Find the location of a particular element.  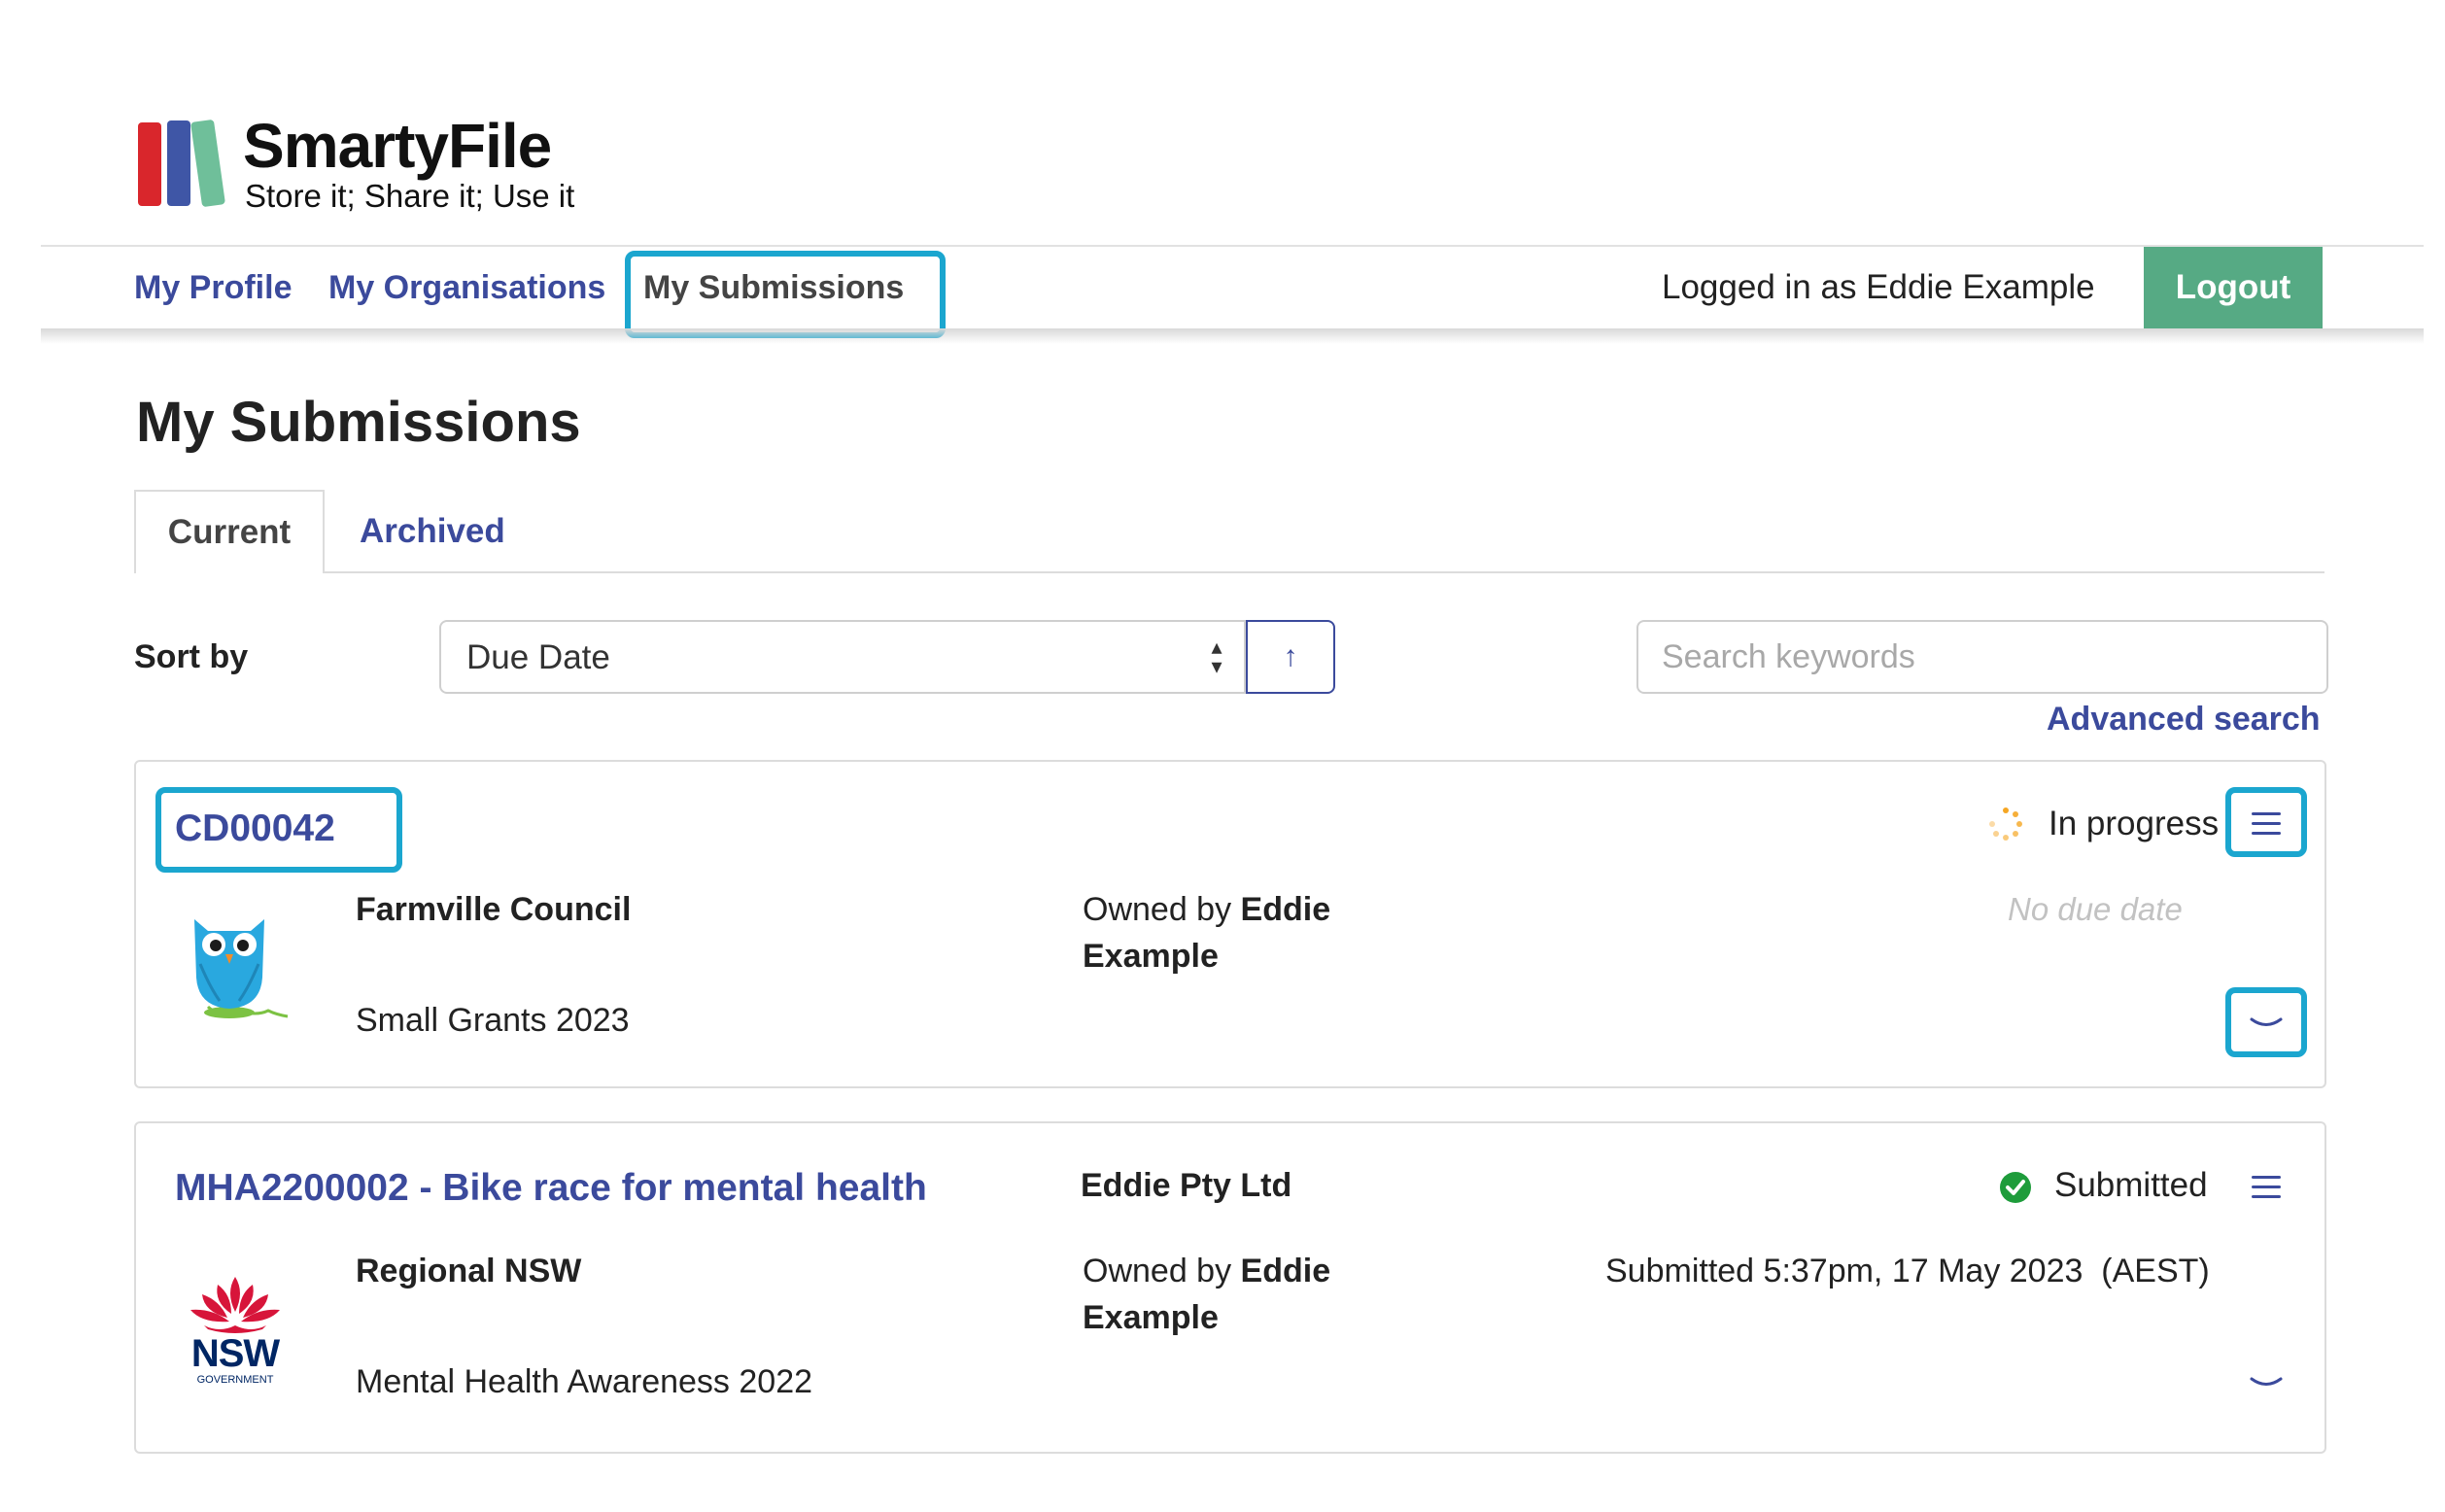

logged-in-status: Logged in as Eddie Example is located at coordinates (1878, 287).